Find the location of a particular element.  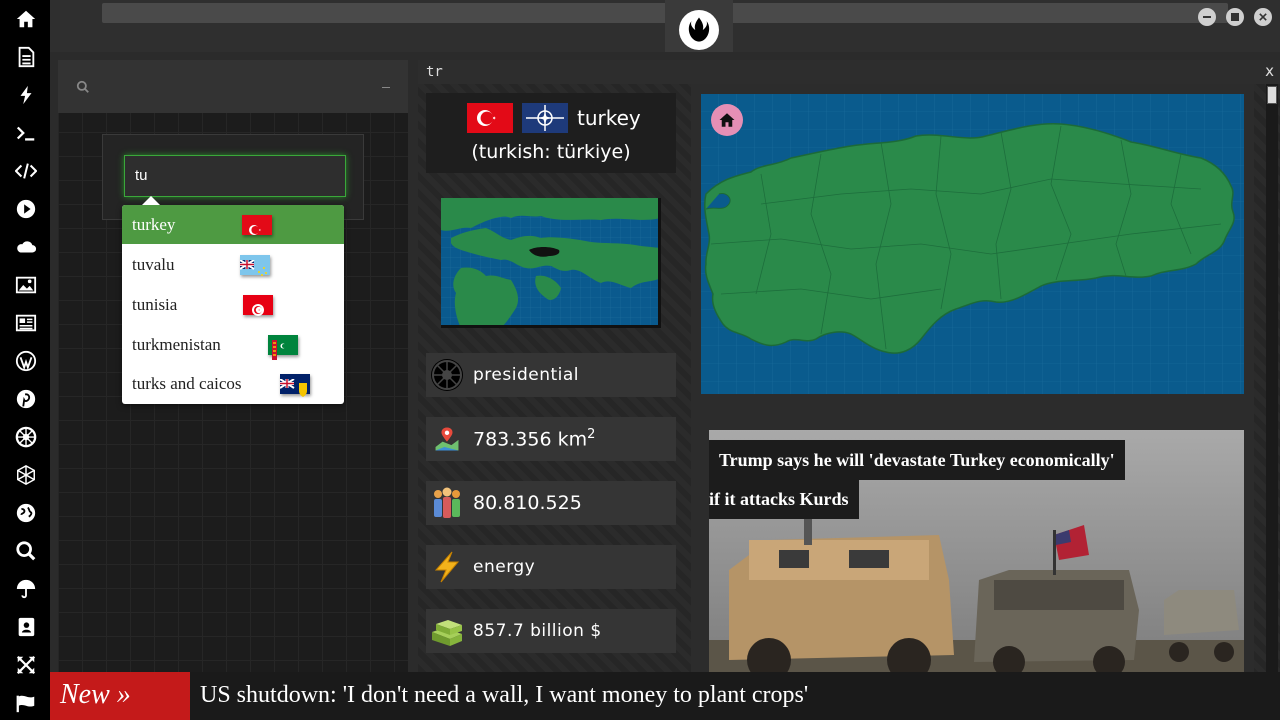

suggestion-item: turkey is located at coordinates (233, 224).